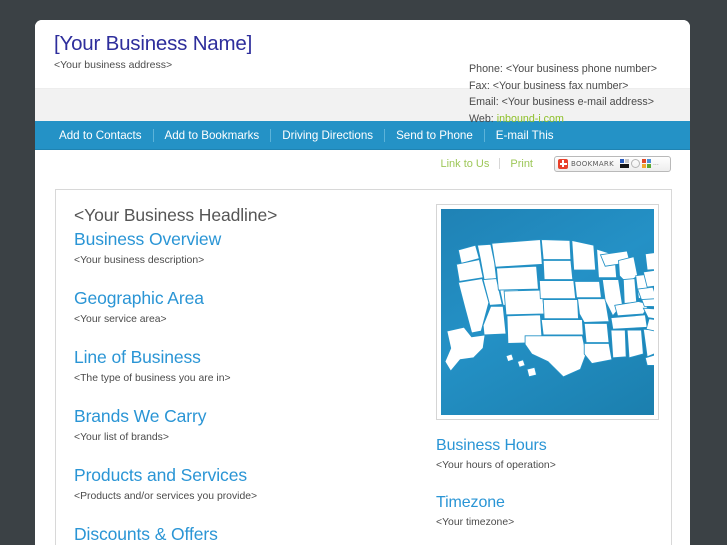 Image resolution: width=727 pixels, height=545 pixels. What do you see at coordinates (521, 164) in the screenshot?
I see `print-link: Print` at bounding box center [521, 164].